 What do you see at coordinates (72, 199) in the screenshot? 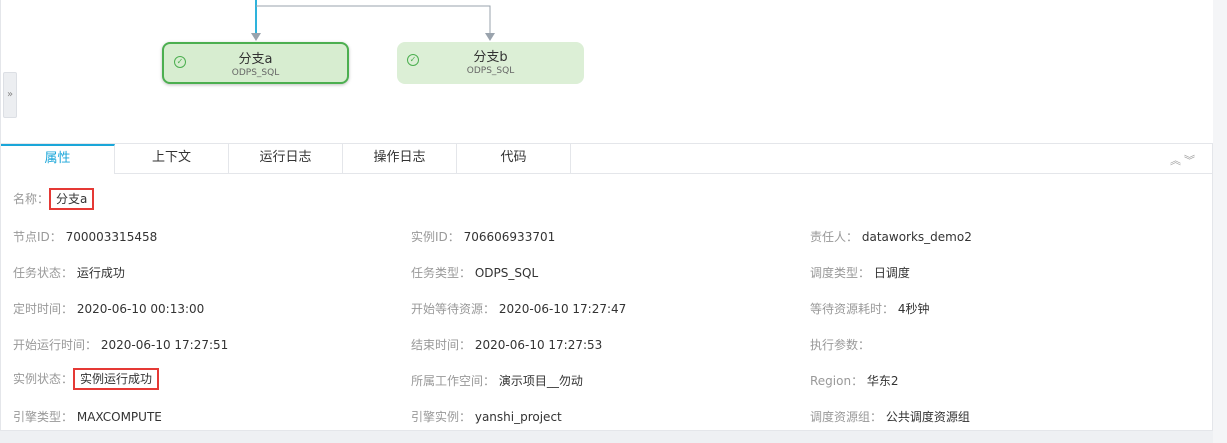
I see `prop-value-highlighted: 分支a` at bounding box center [72, 199].